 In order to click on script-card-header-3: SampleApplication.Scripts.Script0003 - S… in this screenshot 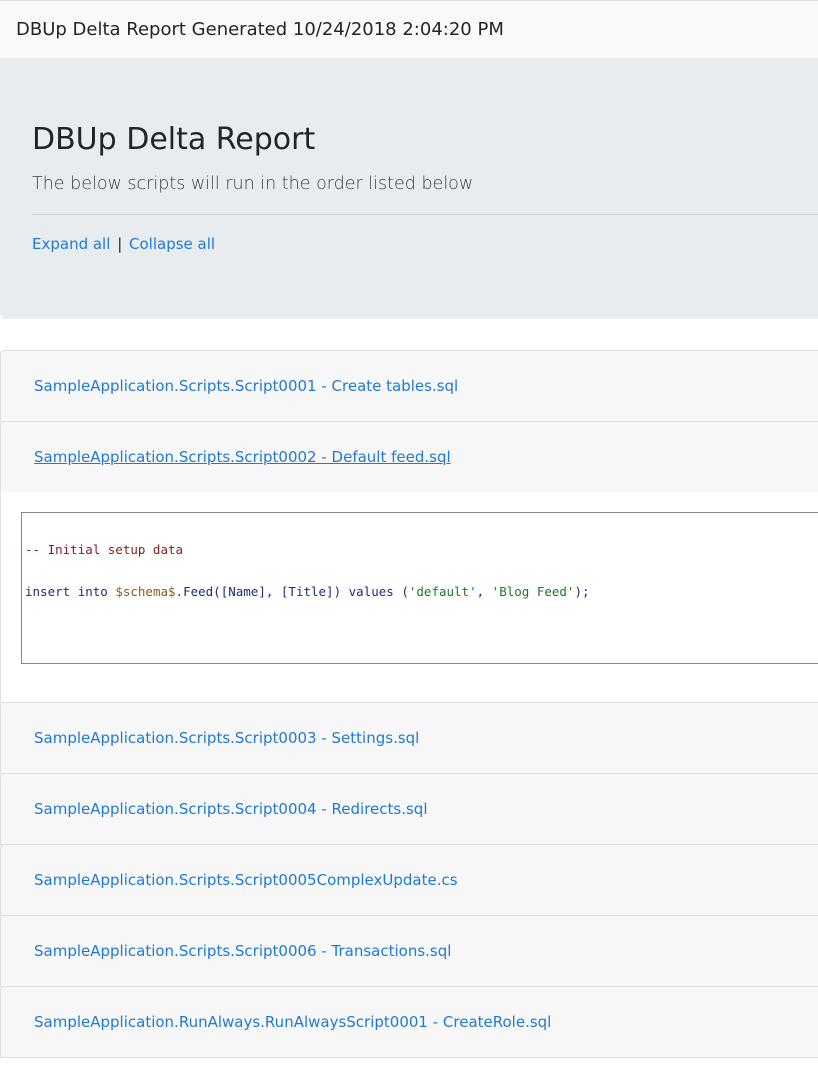, I will do `click(409, 738)`.